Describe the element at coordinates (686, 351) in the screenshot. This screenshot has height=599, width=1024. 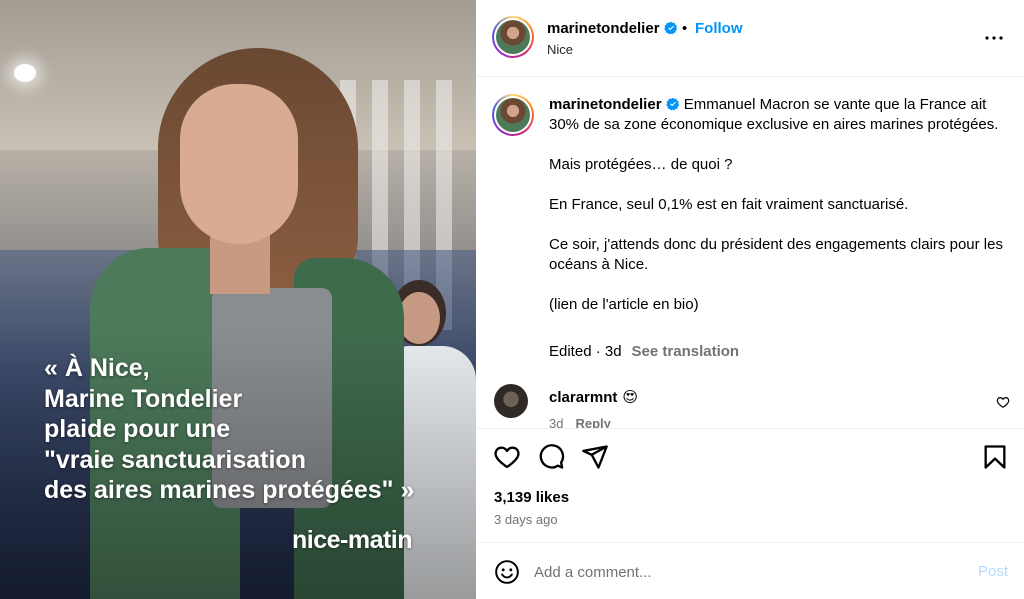
I see `see-translation-button: See translation` at that location.